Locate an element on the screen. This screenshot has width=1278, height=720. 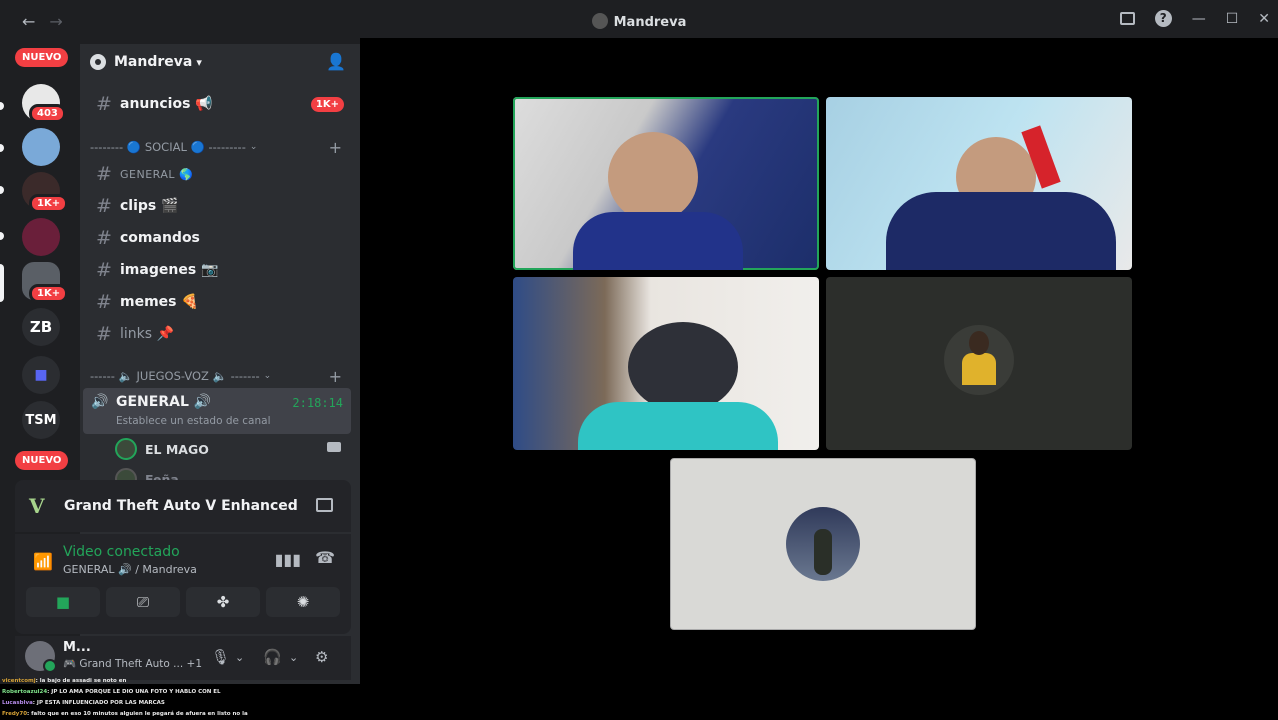
screen-share-button: ⎚ is located at coordinates (143, 602).